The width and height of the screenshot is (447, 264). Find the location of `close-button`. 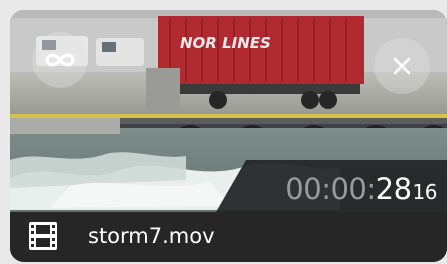

close-button is located at coordinates (402, 66).